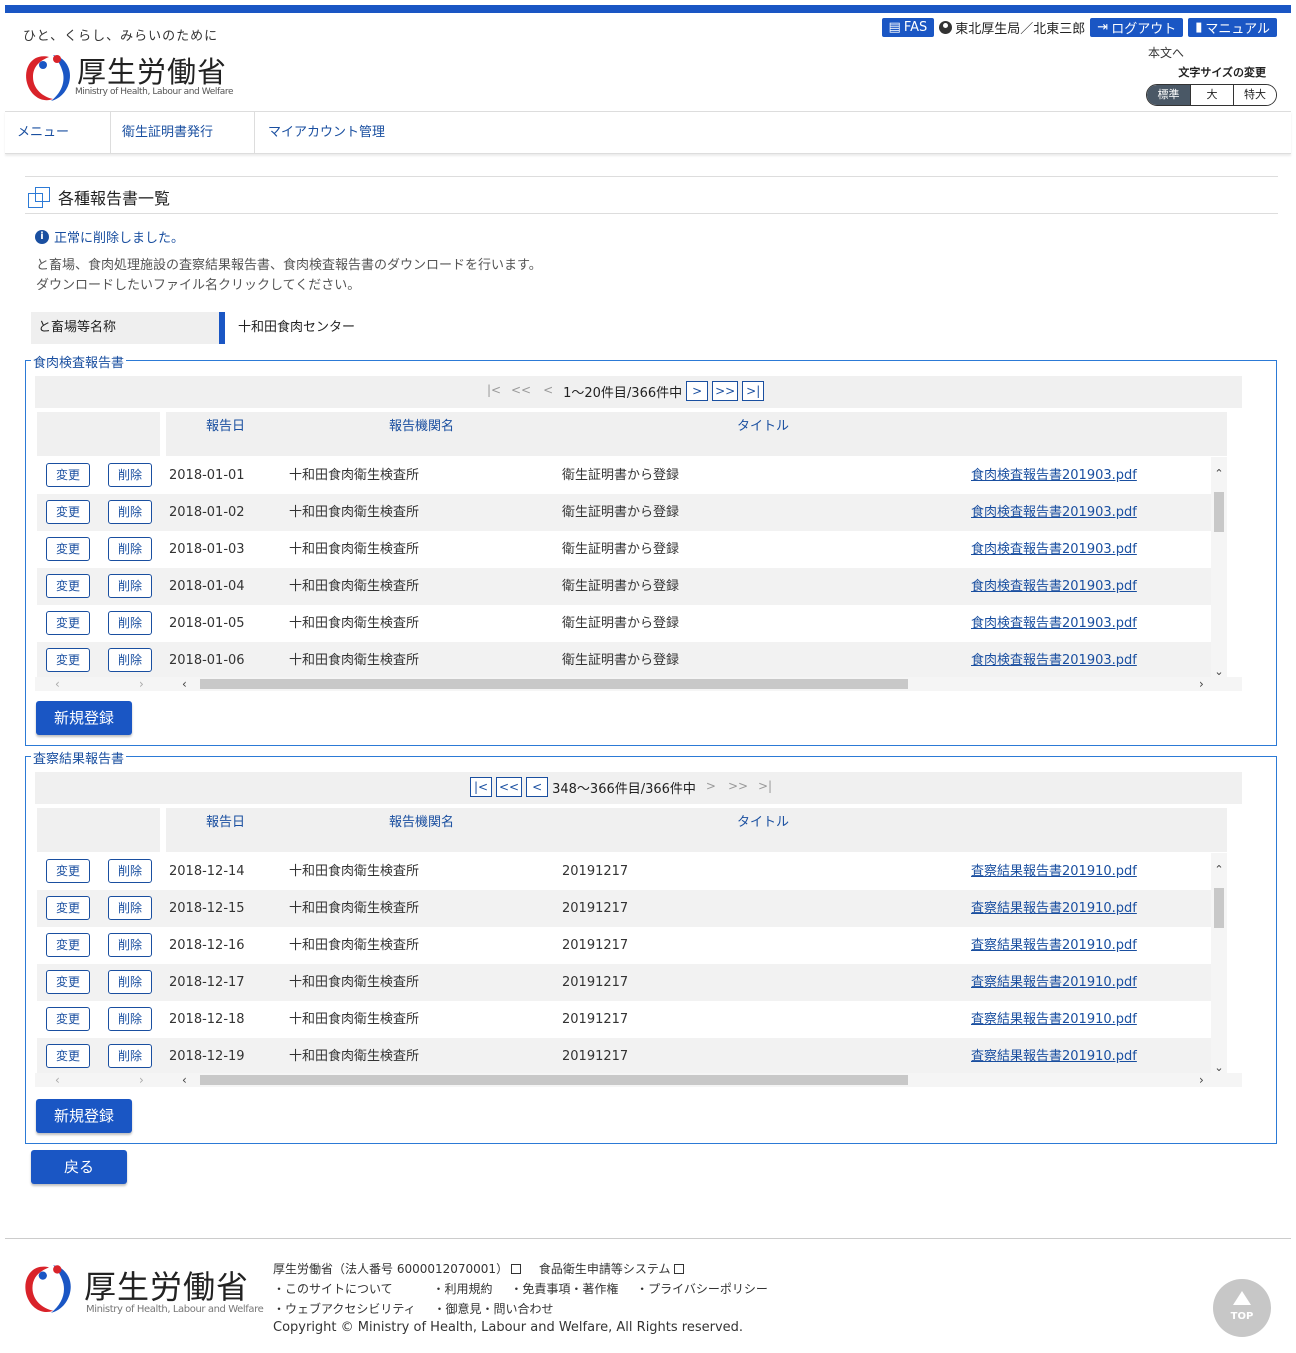 This screenshot has width=1296, height=1353. Describe the element at coordinates (494, 1309) in the screenshot. I see `footer-link-contact: ・御意見・問い合わせ` at that location.